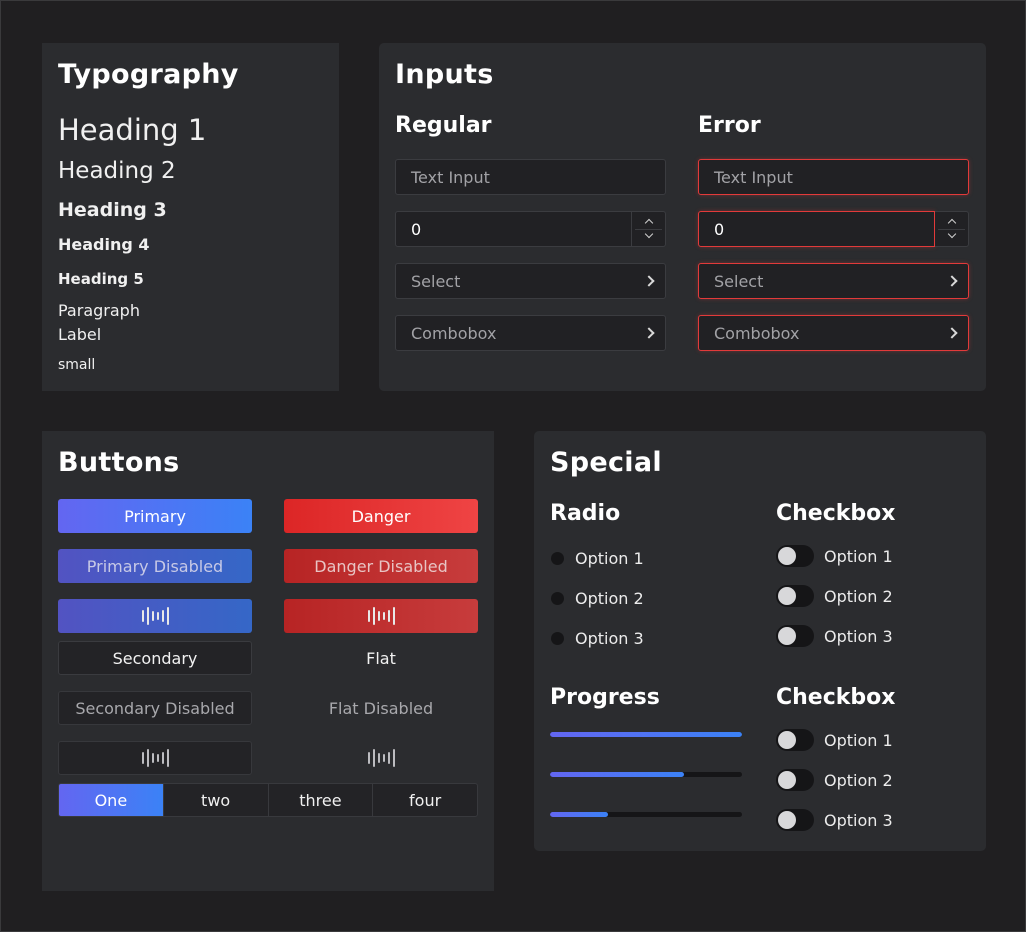  I want to click on regular-title: Regular, so click(443, 125).